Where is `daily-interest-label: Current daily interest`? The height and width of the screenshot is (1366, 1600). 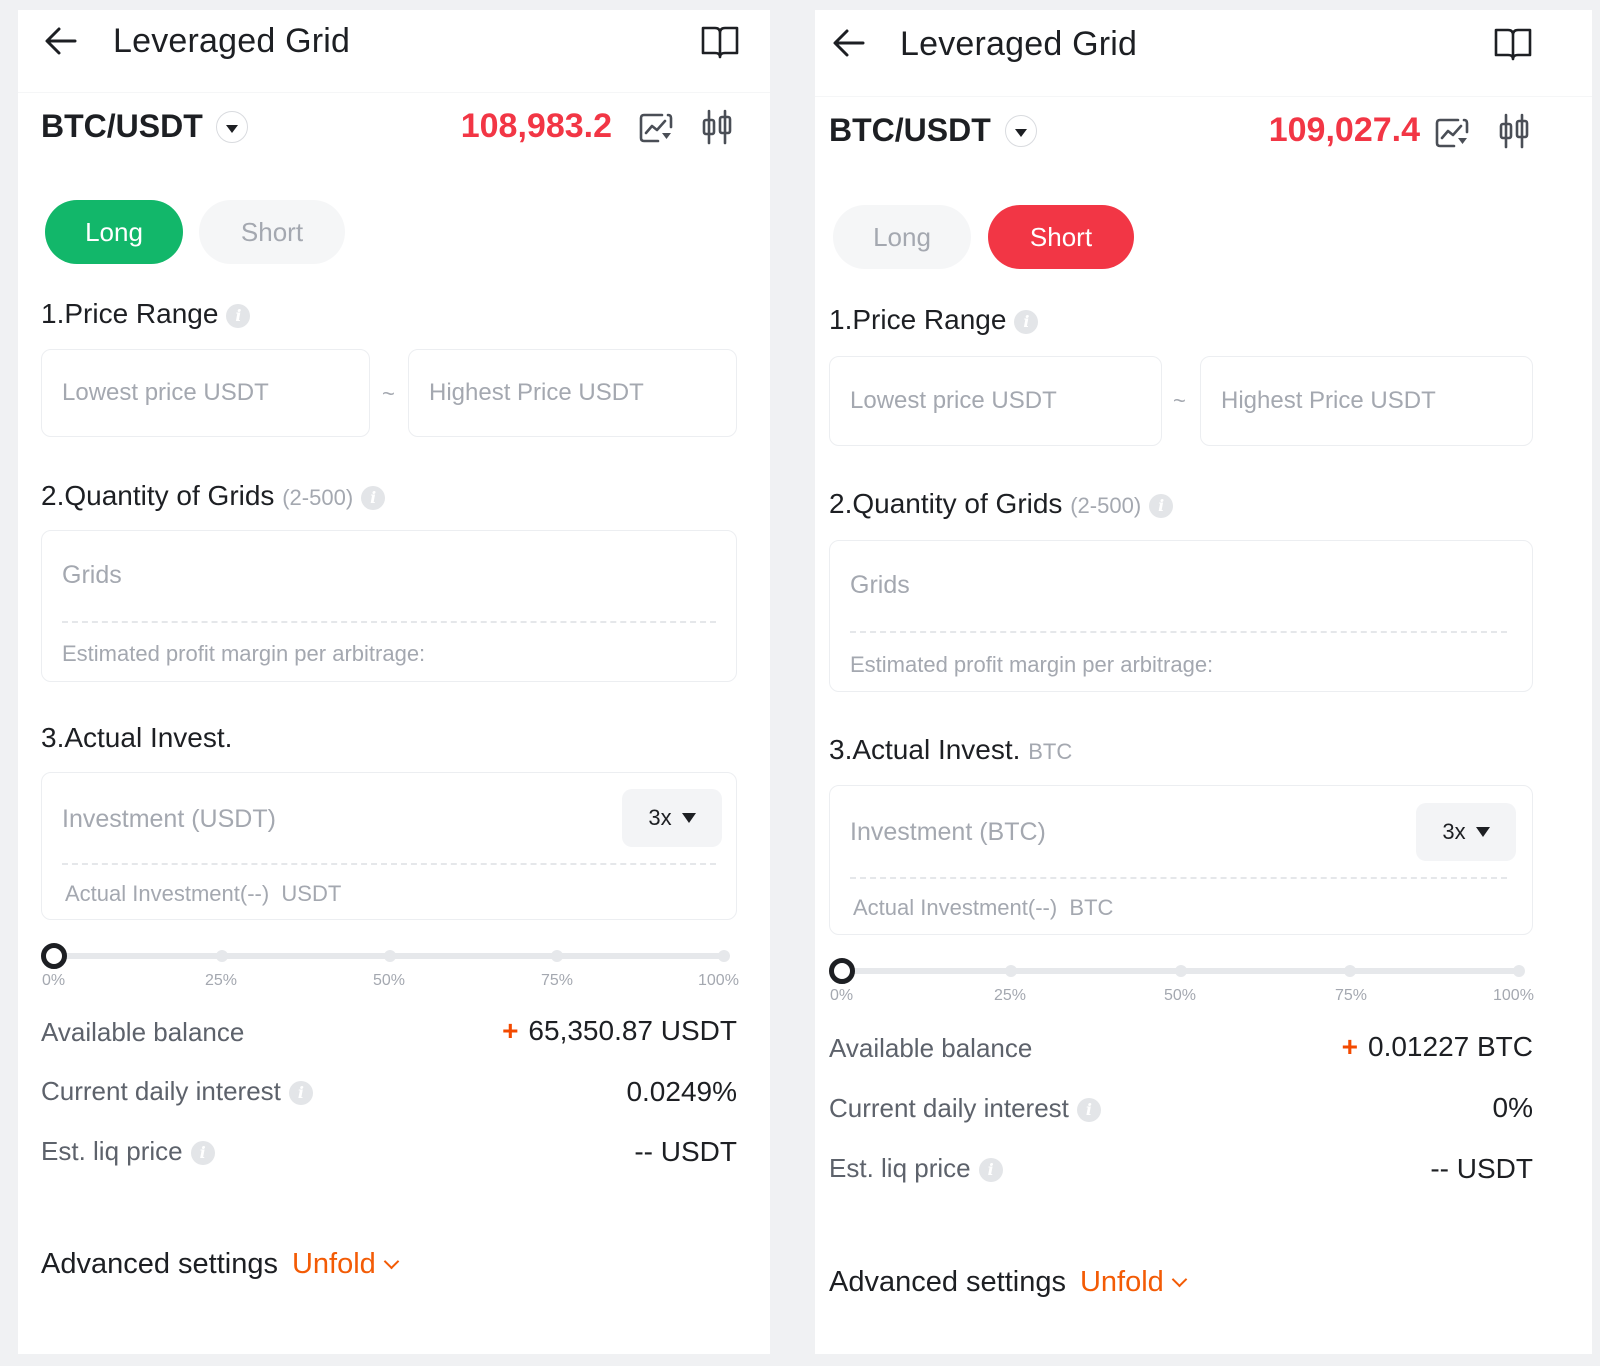
daily-interest-label: Current daily interest is located at coordinates (161, 1091).